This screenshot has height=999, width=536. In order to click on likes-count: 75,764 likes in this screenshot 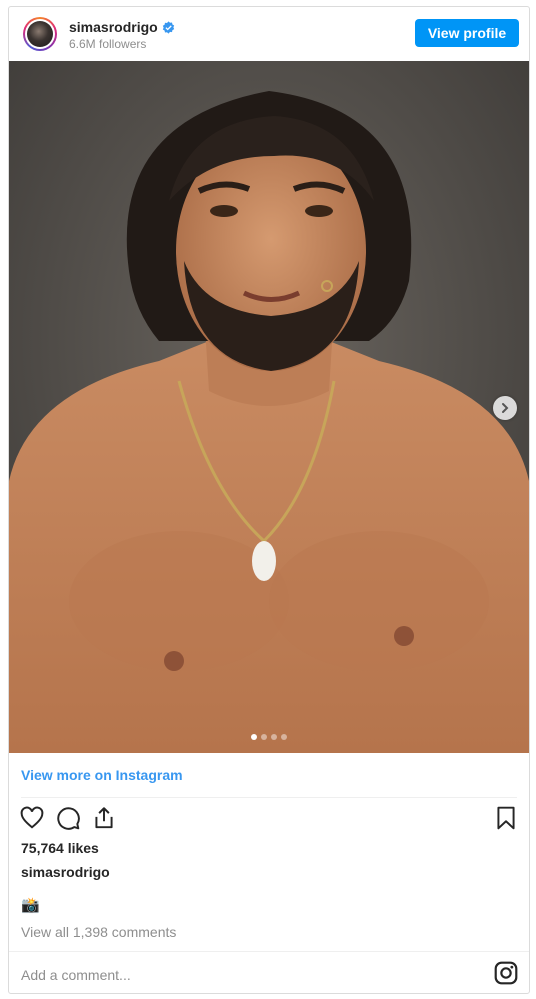, I will do `click(60, 848)`.